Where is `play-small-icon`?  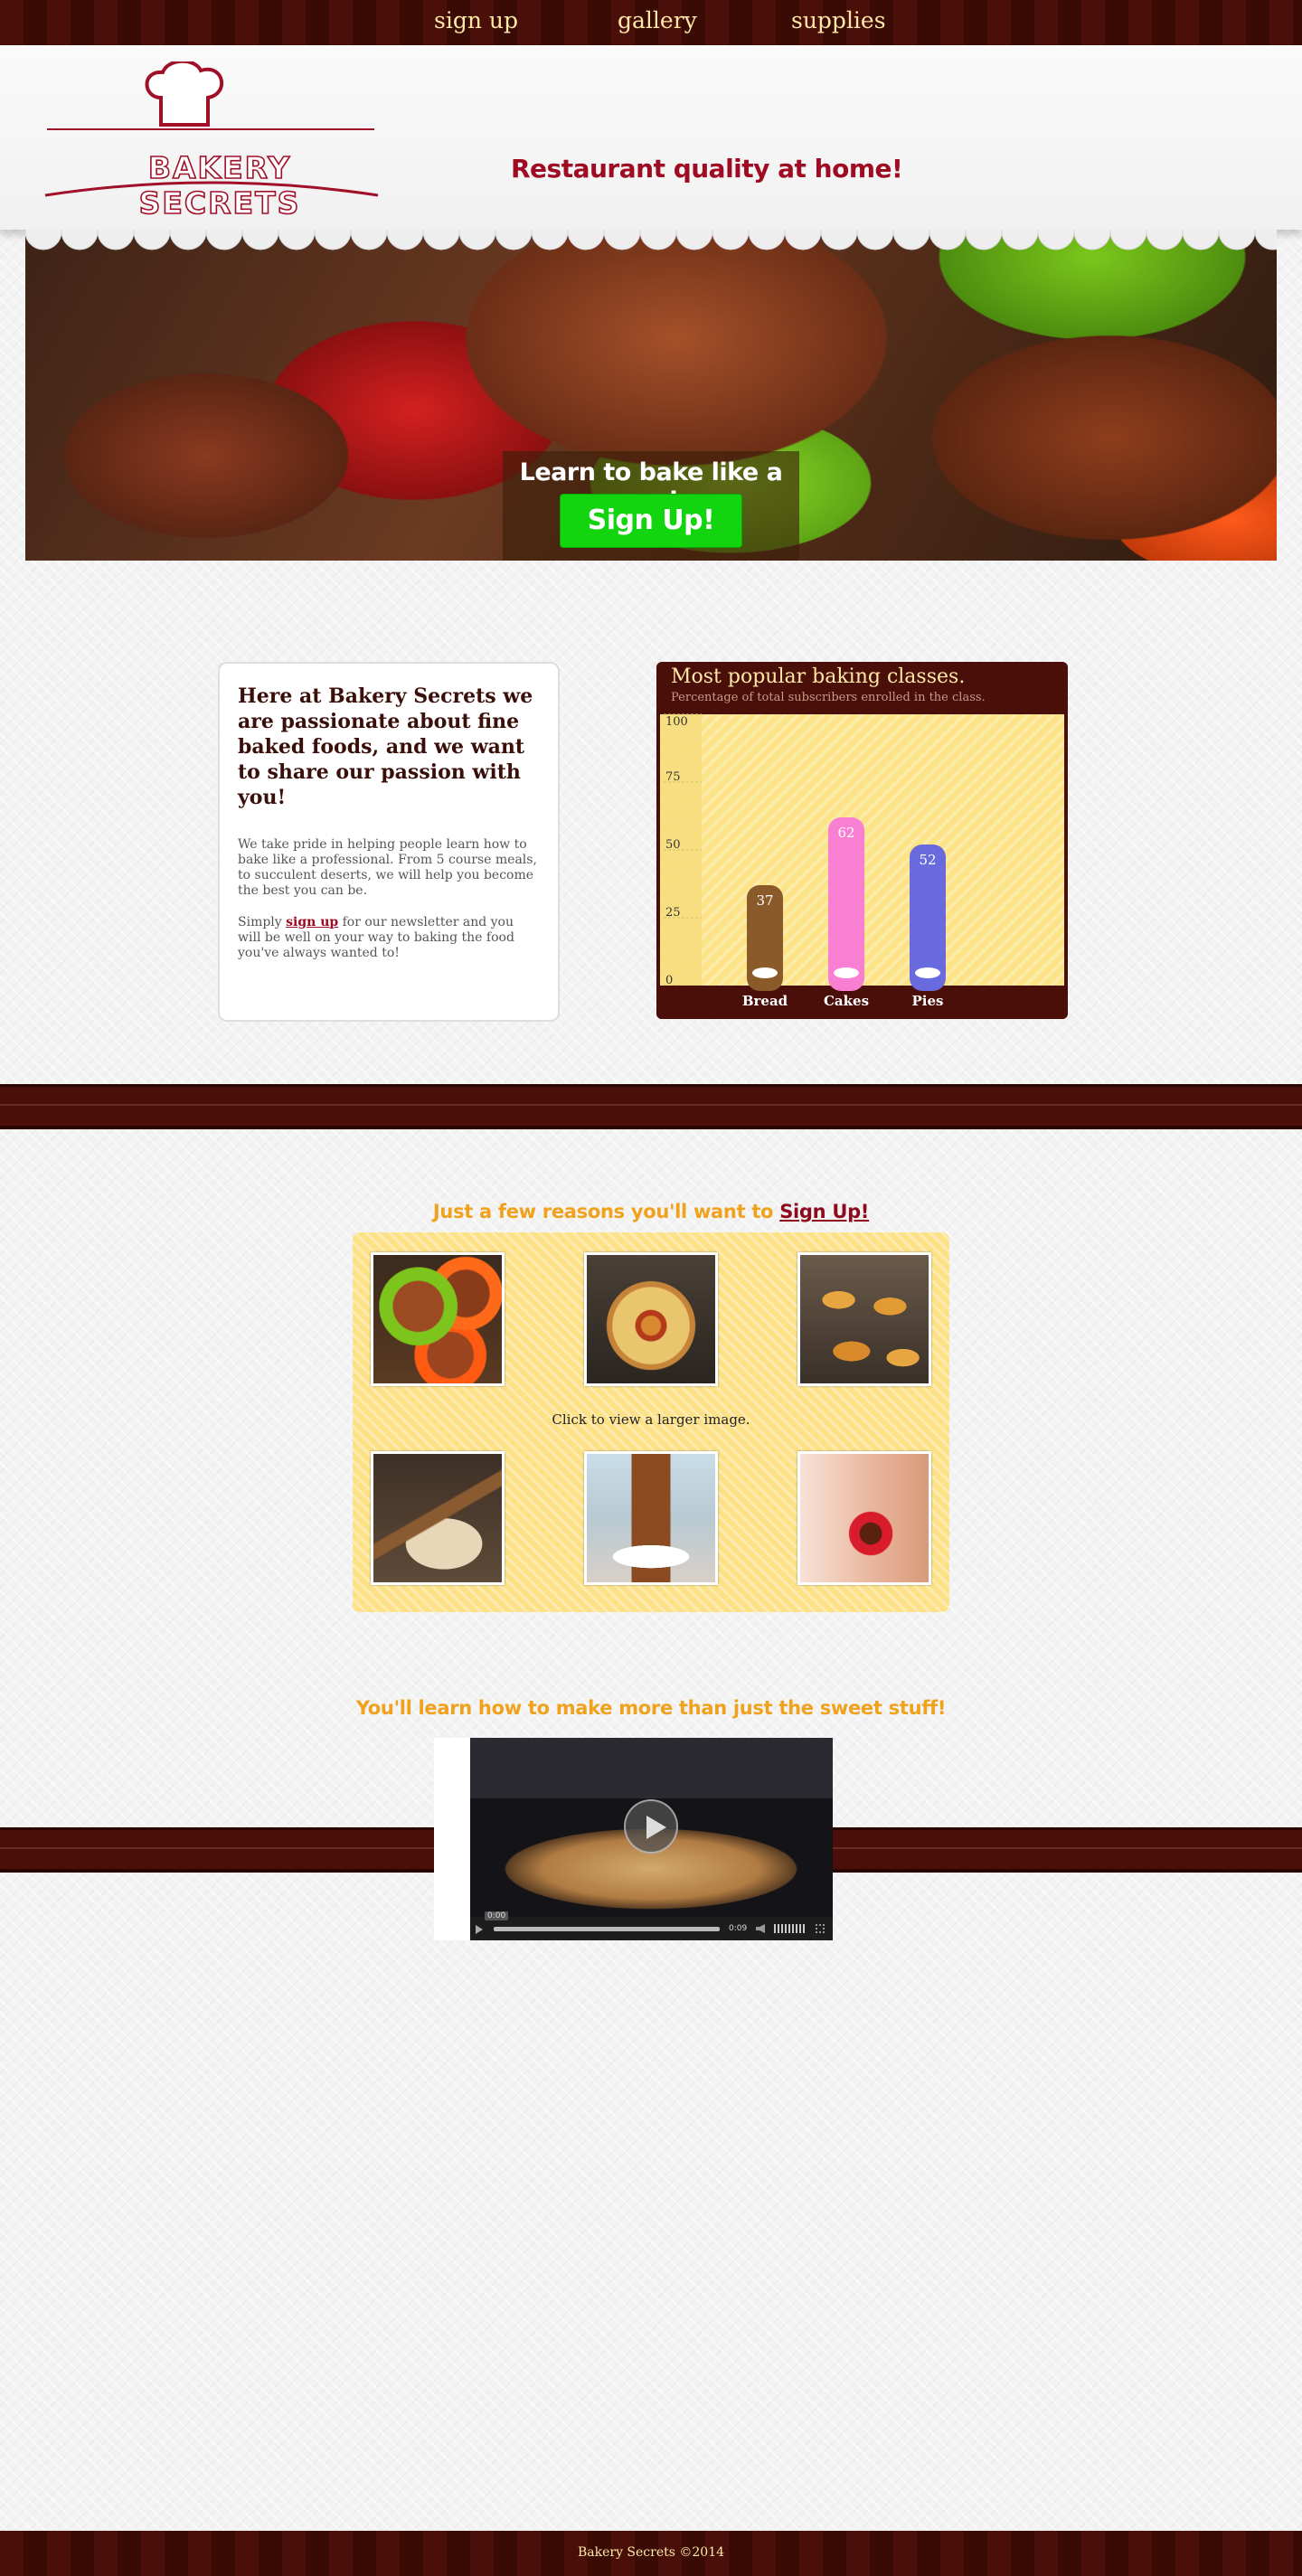
play-small-icon is located at coordinates (480, 1929).